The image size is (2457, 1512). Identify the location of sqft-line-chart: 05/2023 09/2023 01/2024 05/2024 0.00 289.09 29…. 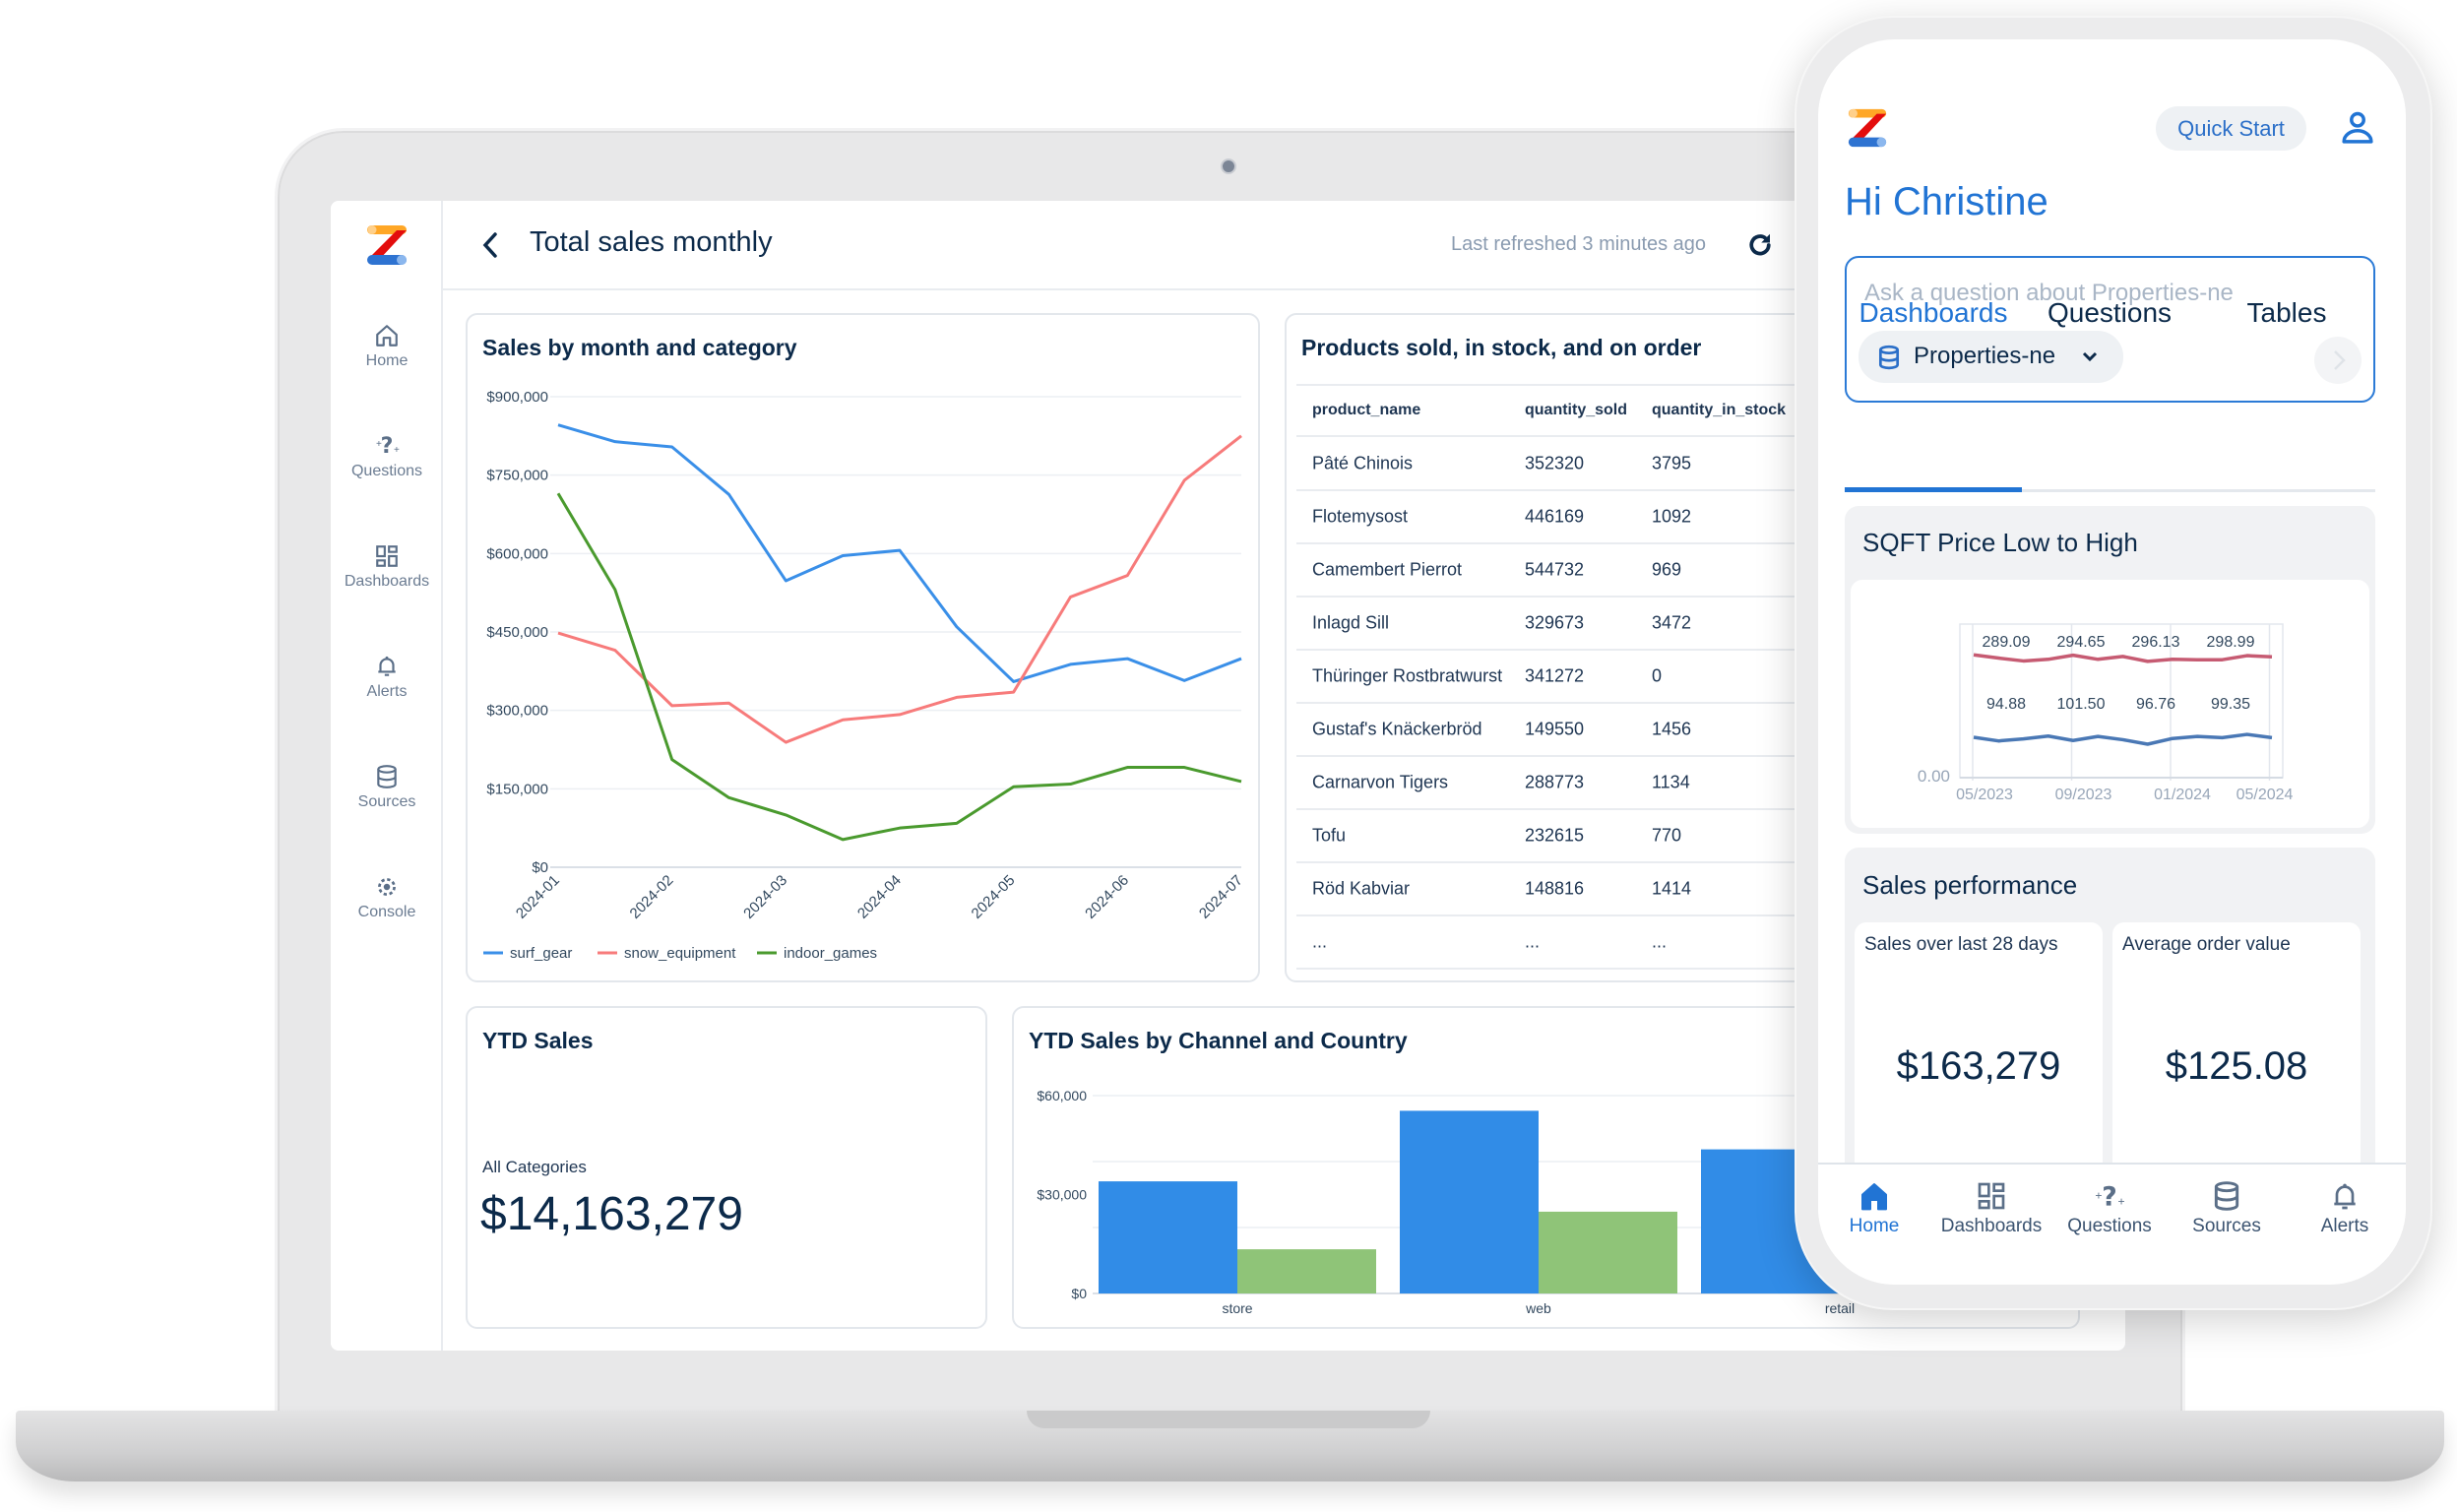
(2110, 704).